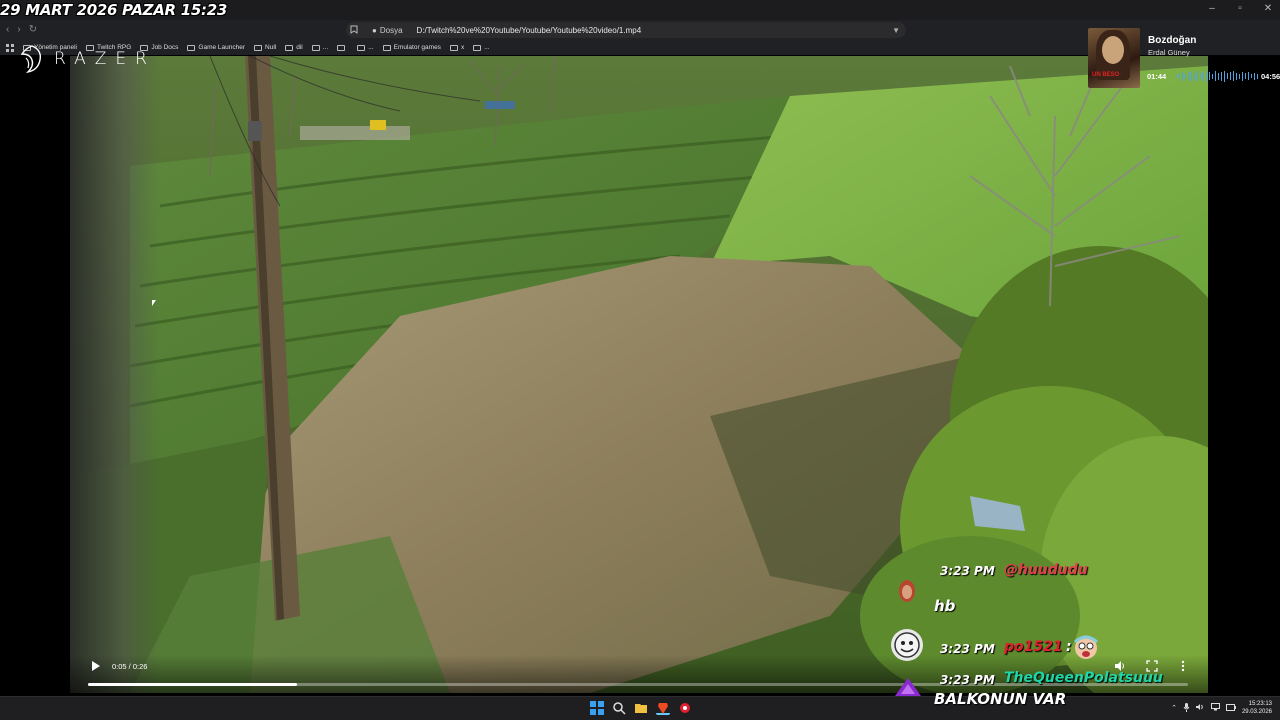 This screenshot has width=1280, height=720. I want to click on info-icon: ●, so click(374, 30).